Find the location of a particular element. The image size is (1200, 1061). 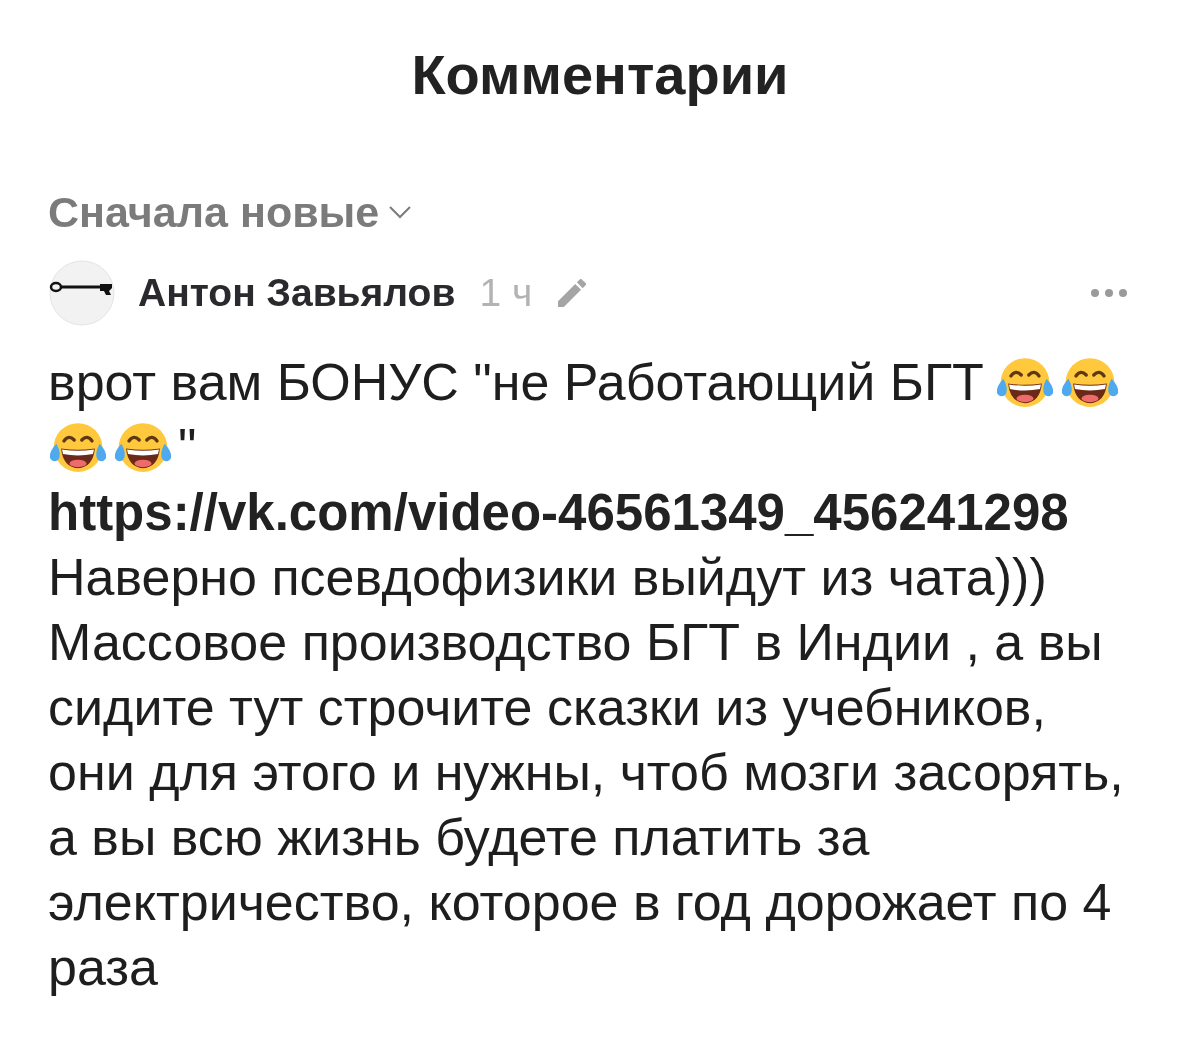

sort-dropdown: Сначала новые is located at coordinates (231, 212).